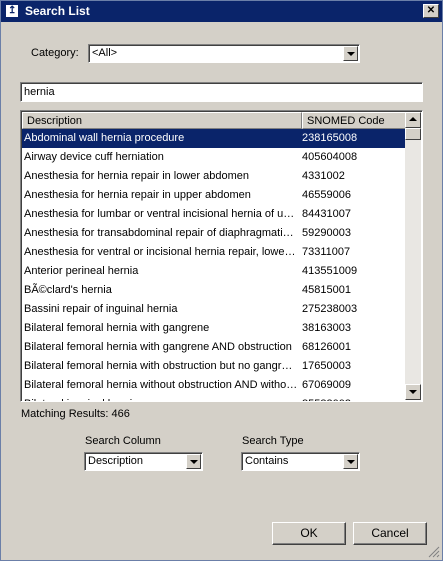 The width and height of the screenshot is (443, 561). Describe the element at coordinates (94, 157) in the screenshot. I see `description-cell: Airway device cuff herniation` at that location.